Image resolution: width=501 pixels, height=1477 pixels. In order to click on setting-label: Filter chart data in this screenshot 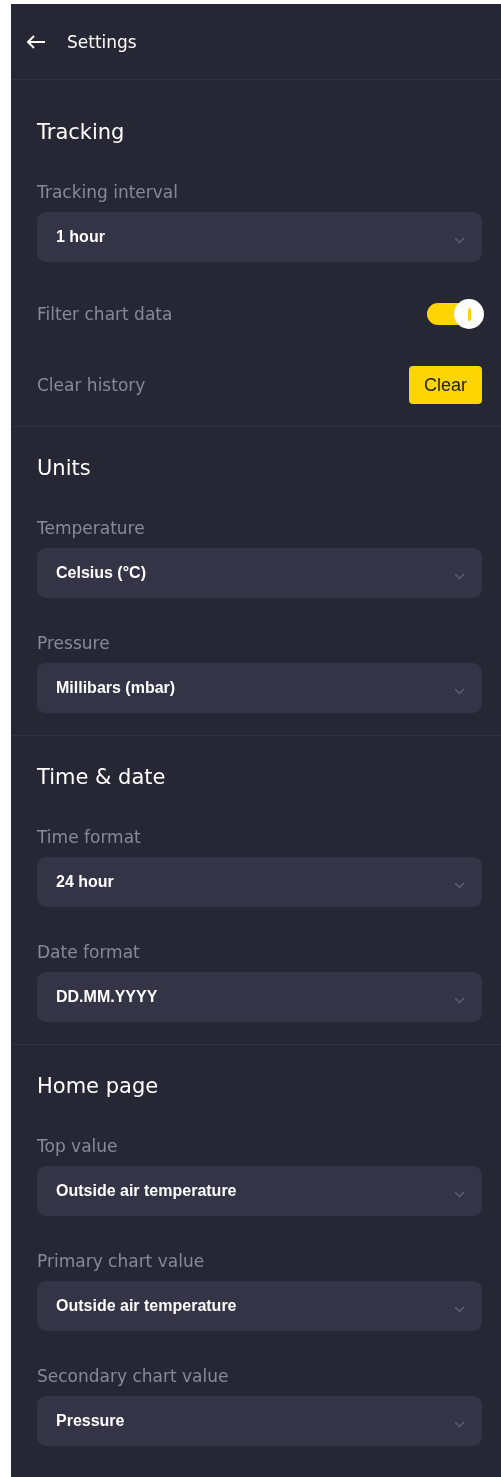, I will do `click(105, 314)`.